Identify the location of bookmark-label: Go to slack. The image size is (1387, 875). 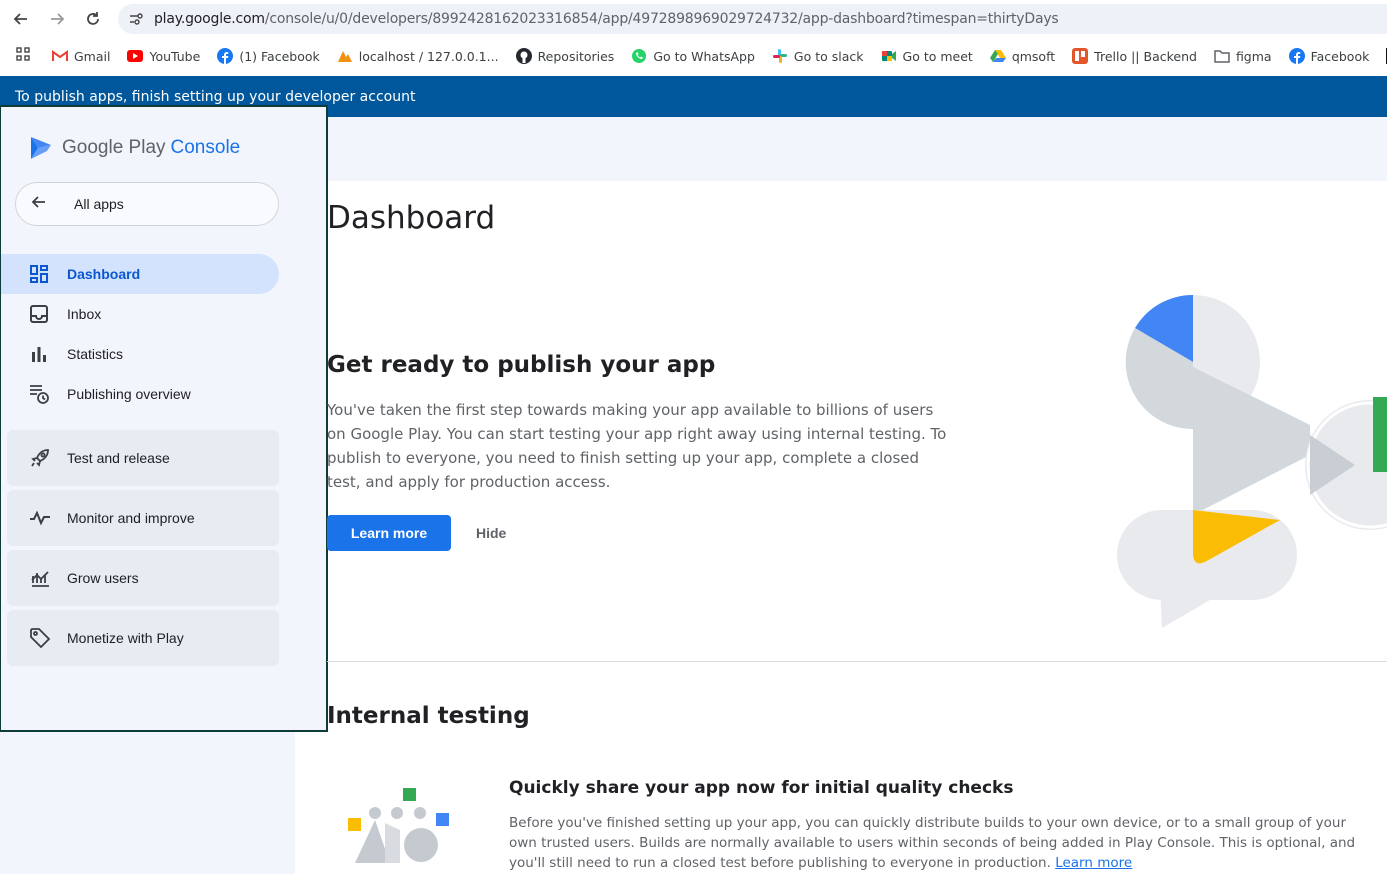
(828, 56).